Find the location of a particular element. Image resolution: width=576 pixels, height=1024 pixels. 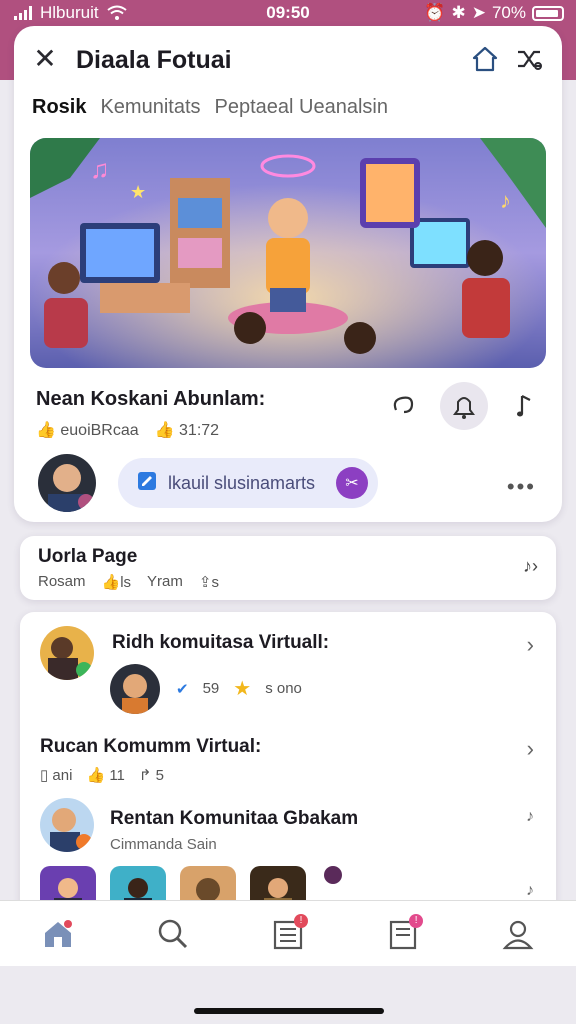

mini-avatar is located at coordinates (333, 875).